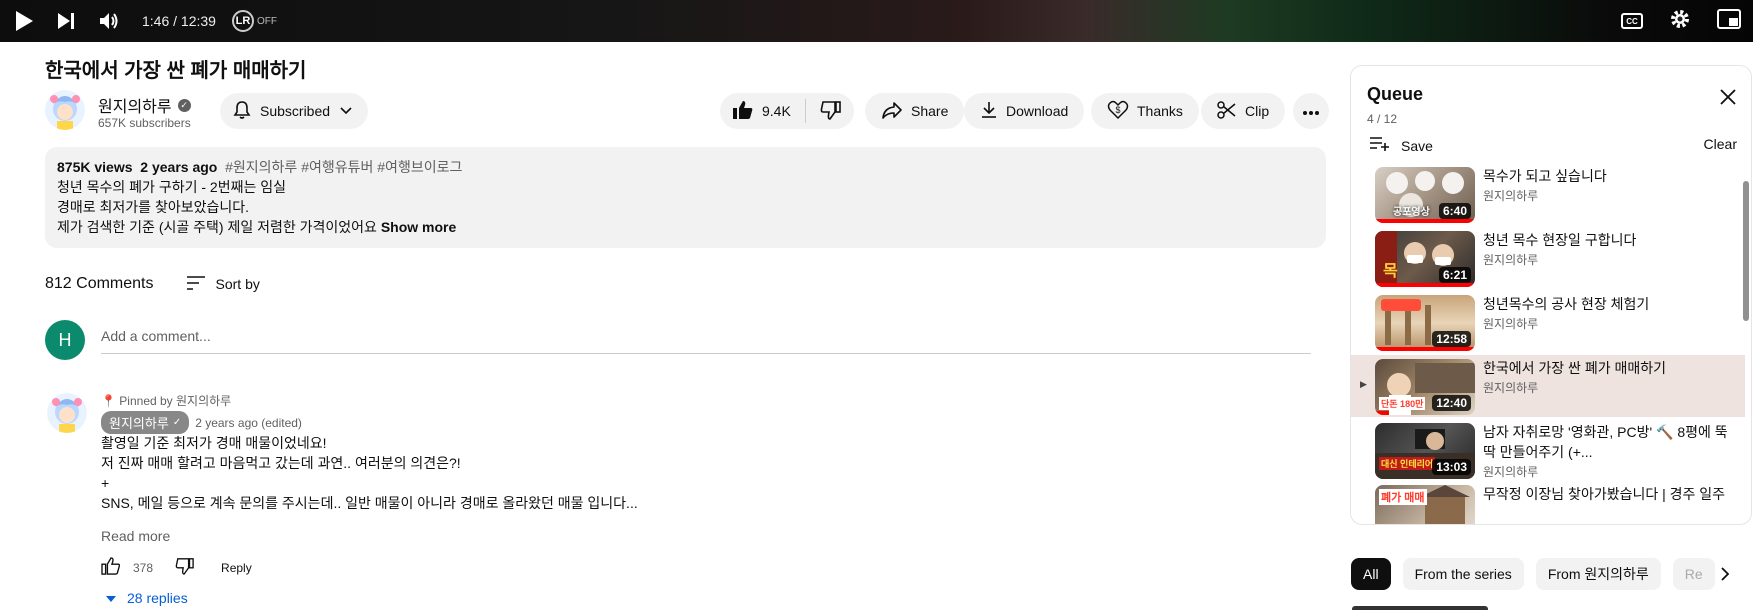 This screenshot has height=610, width=1753. I want to click on share-icon, so click(892, 111).